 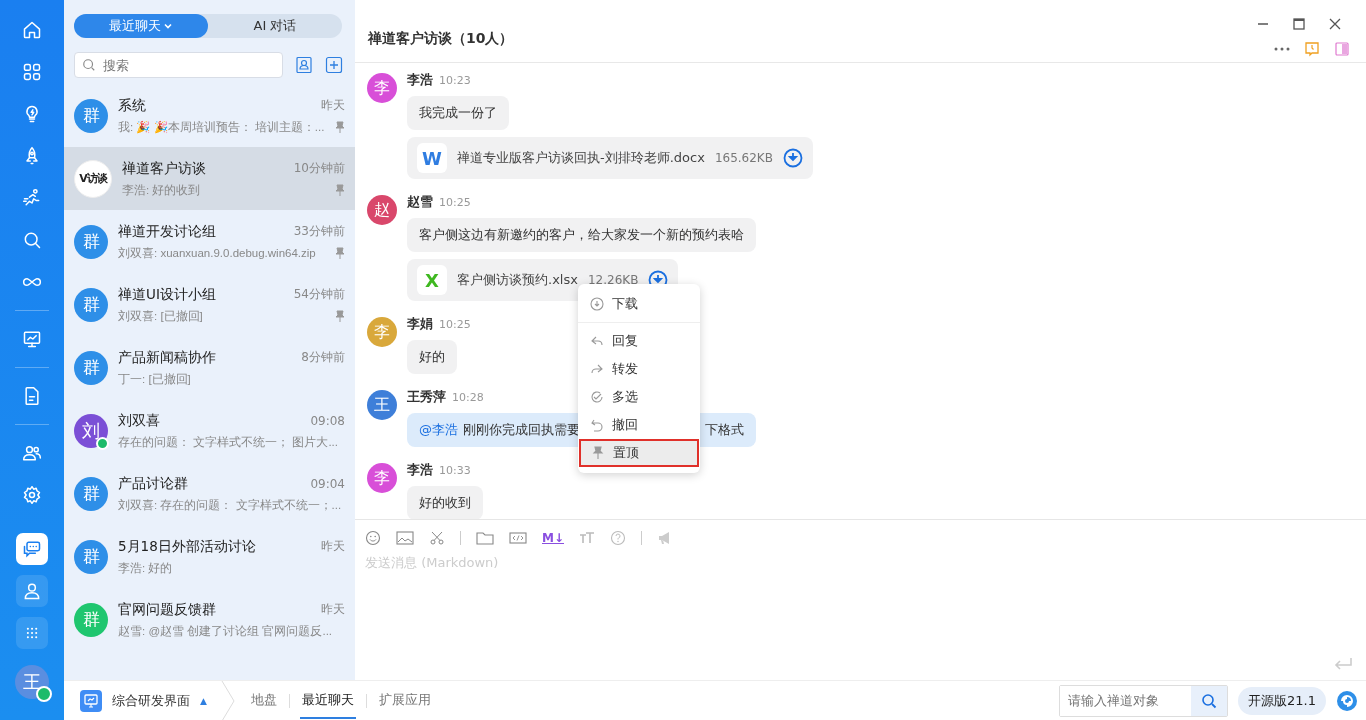 What do you see at coordinates (32, 591) in the screenshot?
I see `user-icon` at bounding box center [32, 591].